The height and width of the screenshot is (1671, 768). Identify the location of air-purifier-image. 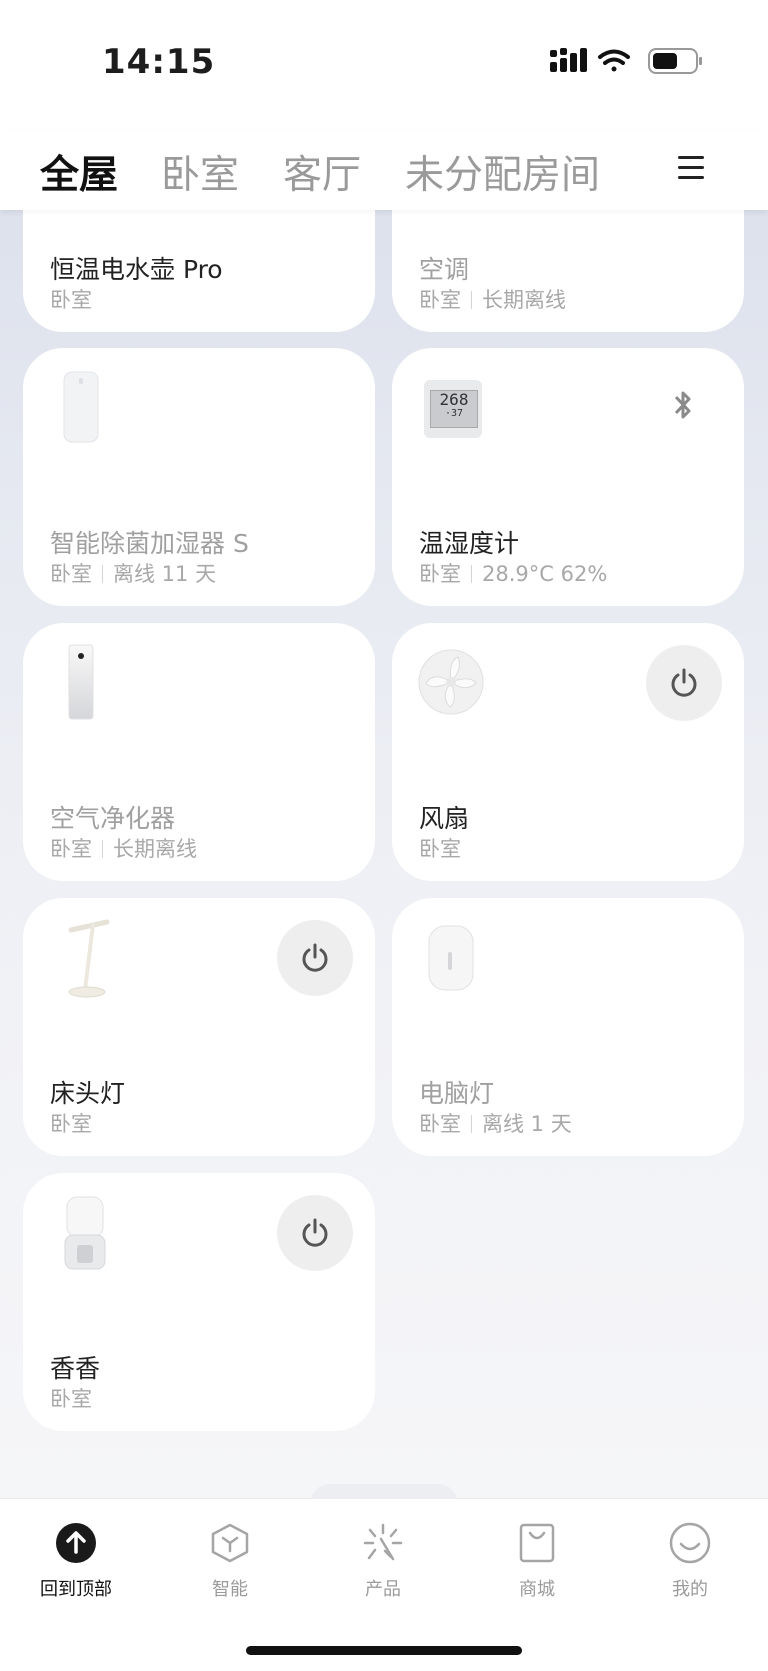
(81, 682).